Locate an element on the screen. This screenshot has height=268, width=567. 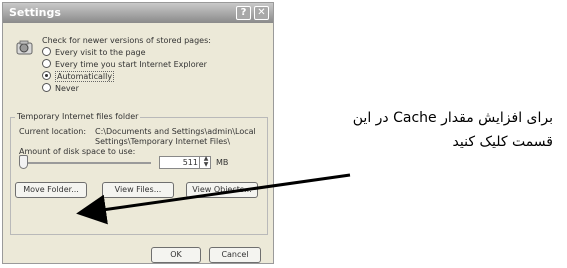
annotation-arrow is located at coordinates (213, 199).